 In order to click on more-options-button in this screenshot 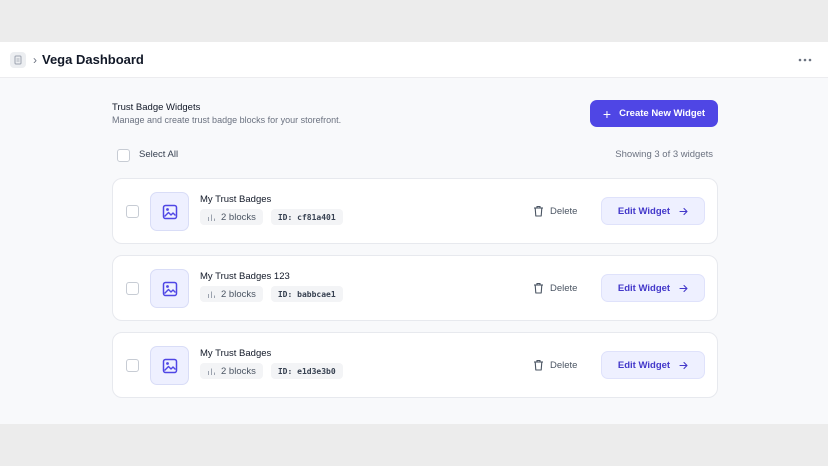, I will do `click(805, 60)`.